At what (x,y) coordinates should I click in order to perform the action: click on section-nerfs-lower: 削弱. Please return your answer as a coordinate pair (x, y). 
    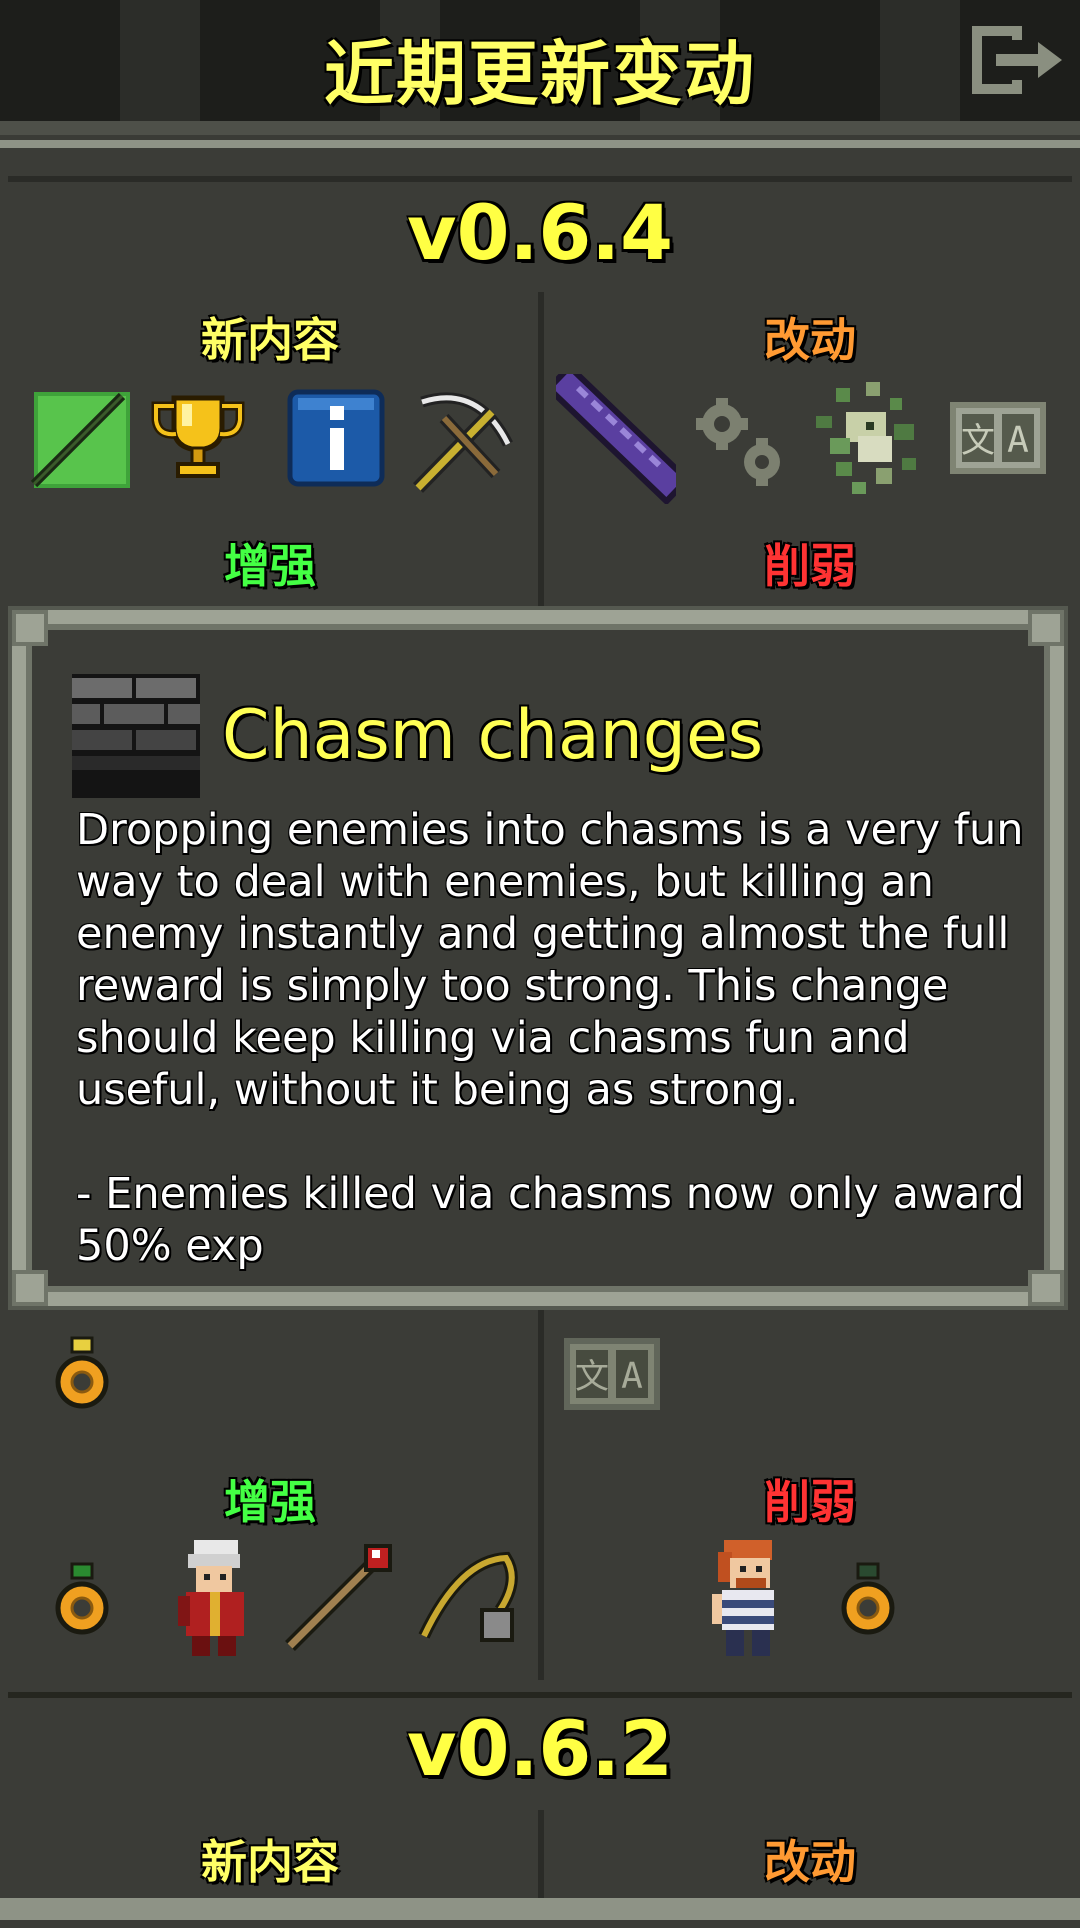
    Looking at the image, I should click on (810, 1502).